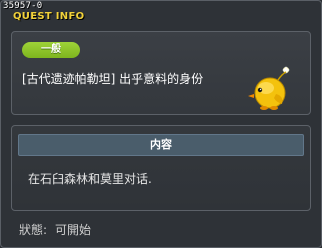  What do you see at coordinates (90, 179) in the screenshot?
I see `content-text: 在石臼森林和莫里对话.` at bounding box center [90, 179].